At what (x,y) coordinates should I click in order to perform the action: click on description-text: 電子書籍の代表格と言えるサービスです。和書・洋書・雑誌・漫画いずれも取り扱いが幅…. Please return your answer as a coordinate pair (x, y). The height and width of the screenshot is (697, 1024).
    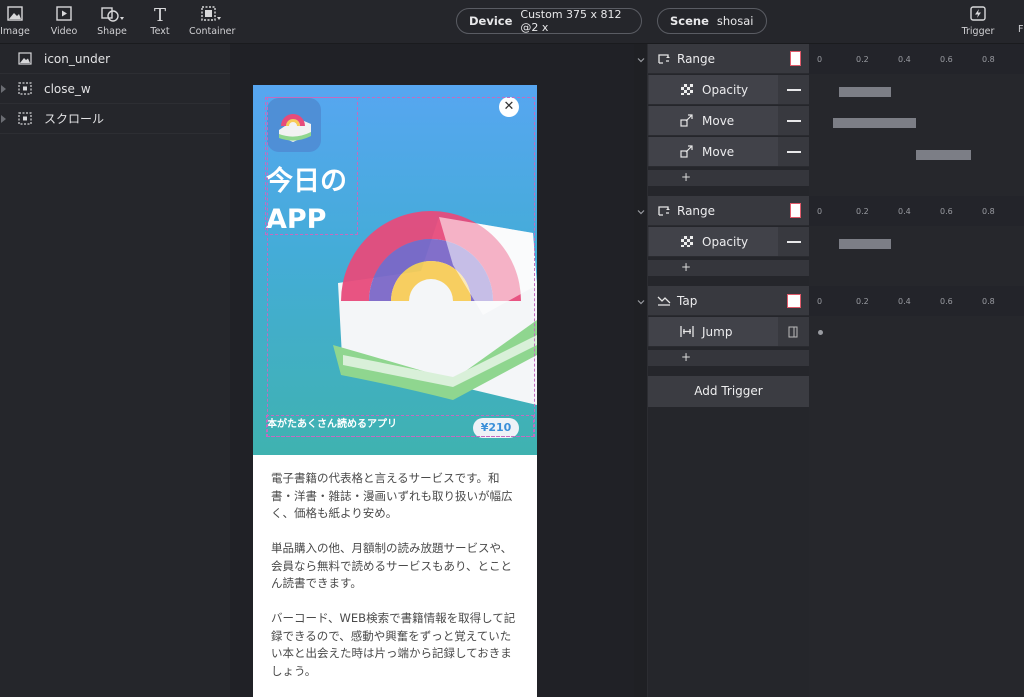
    Looking at the image, I should click on (396, 583).